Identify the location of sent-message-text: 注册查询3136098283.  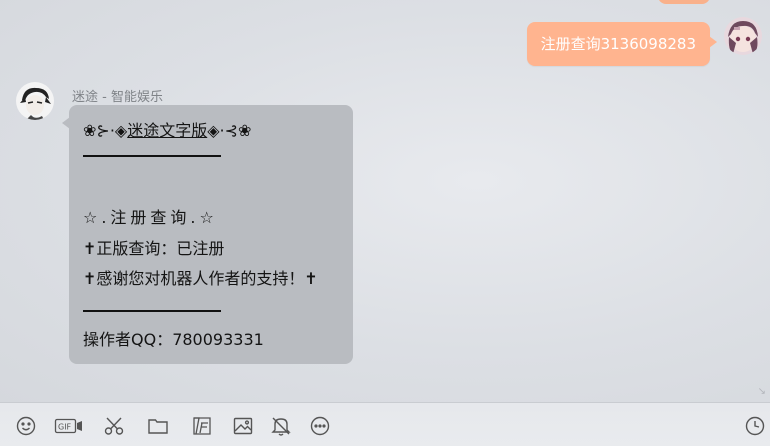
(618, 44).